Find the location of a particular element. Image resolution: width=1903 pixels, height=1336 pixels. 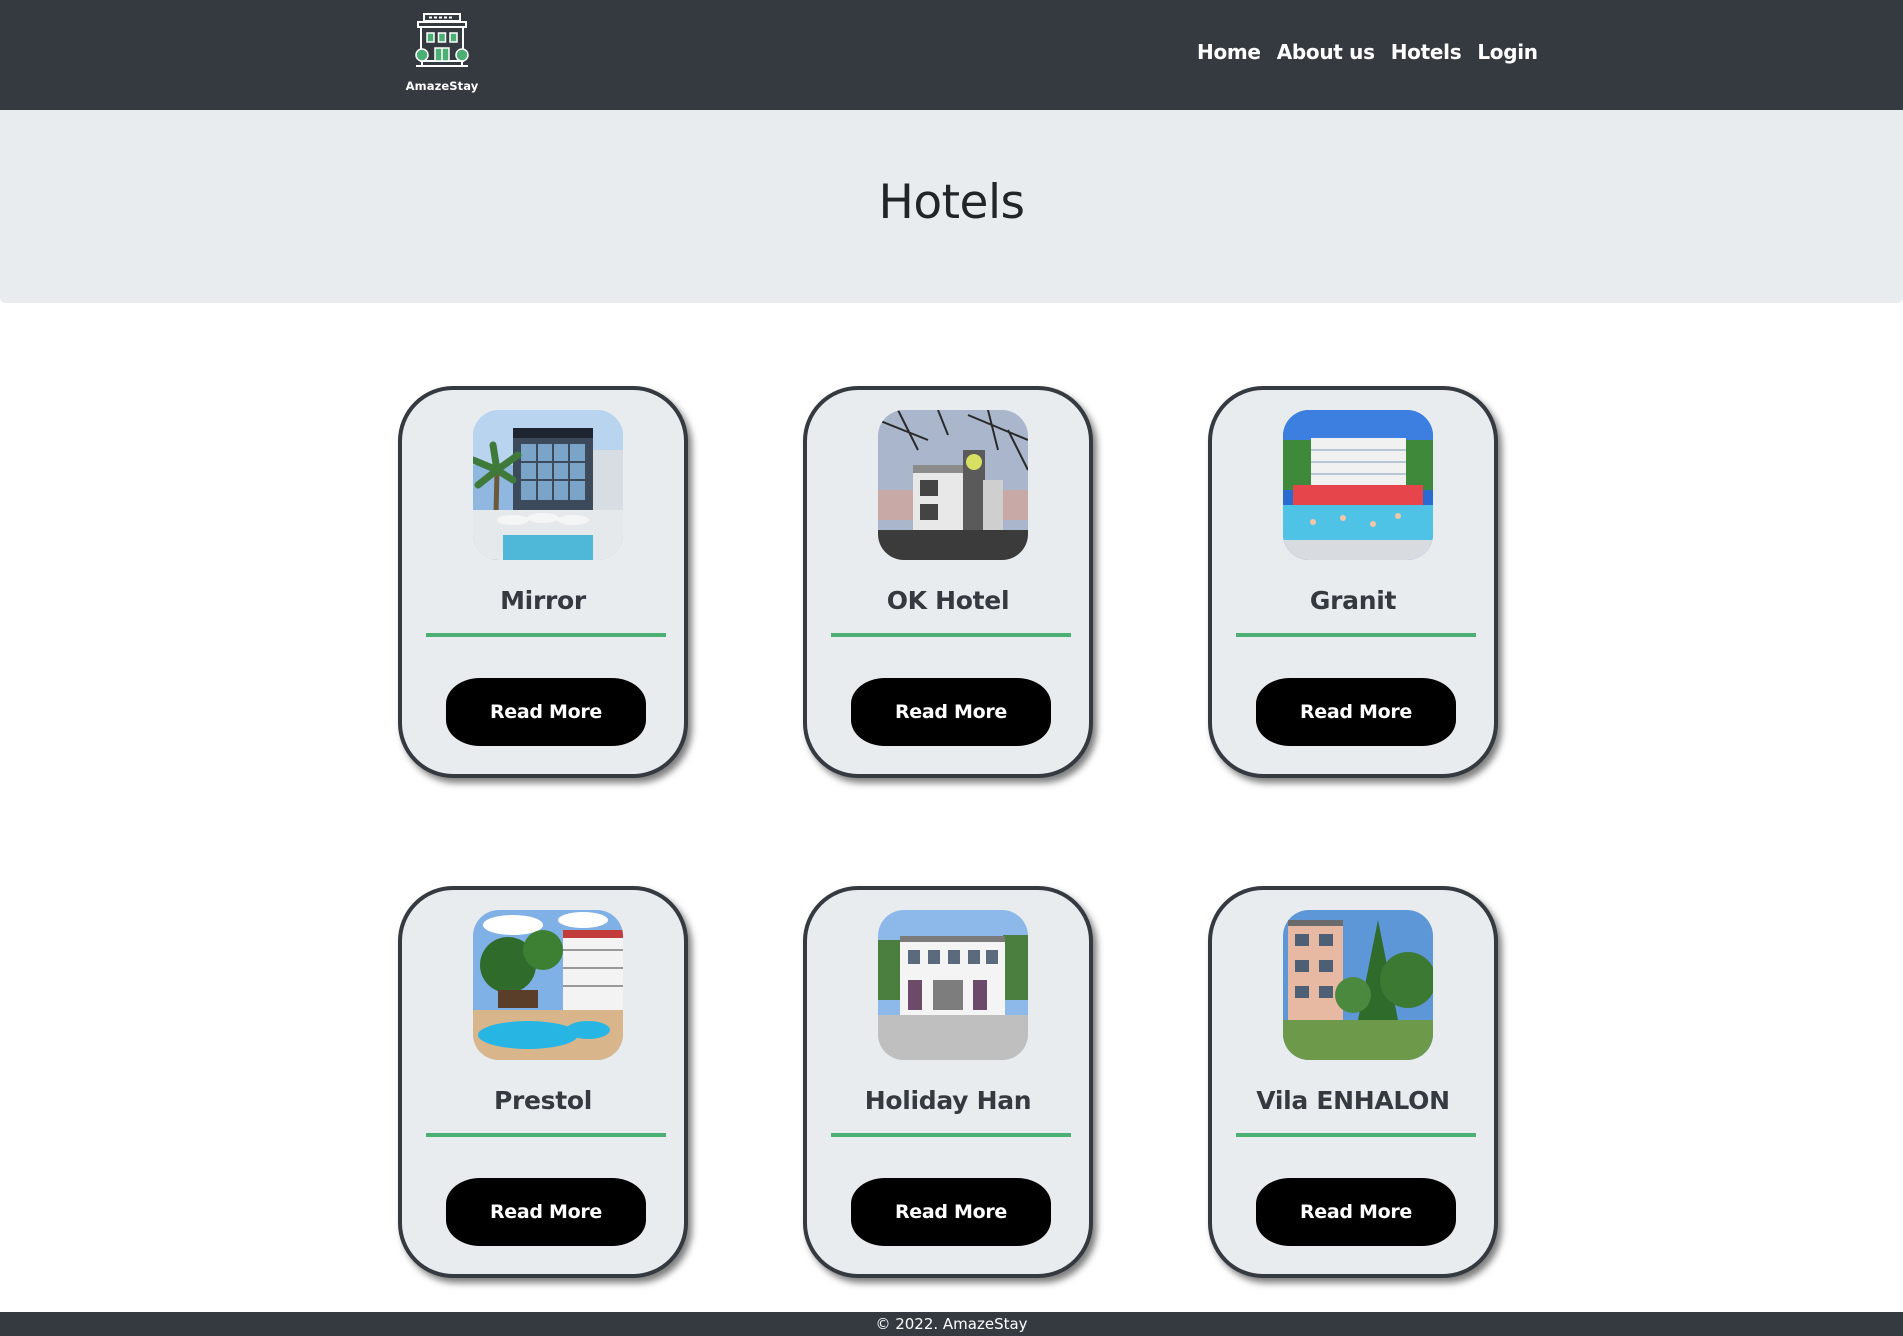

footer-copyright: © 2022. AmazeStay is located at coordinates (951, 1324).